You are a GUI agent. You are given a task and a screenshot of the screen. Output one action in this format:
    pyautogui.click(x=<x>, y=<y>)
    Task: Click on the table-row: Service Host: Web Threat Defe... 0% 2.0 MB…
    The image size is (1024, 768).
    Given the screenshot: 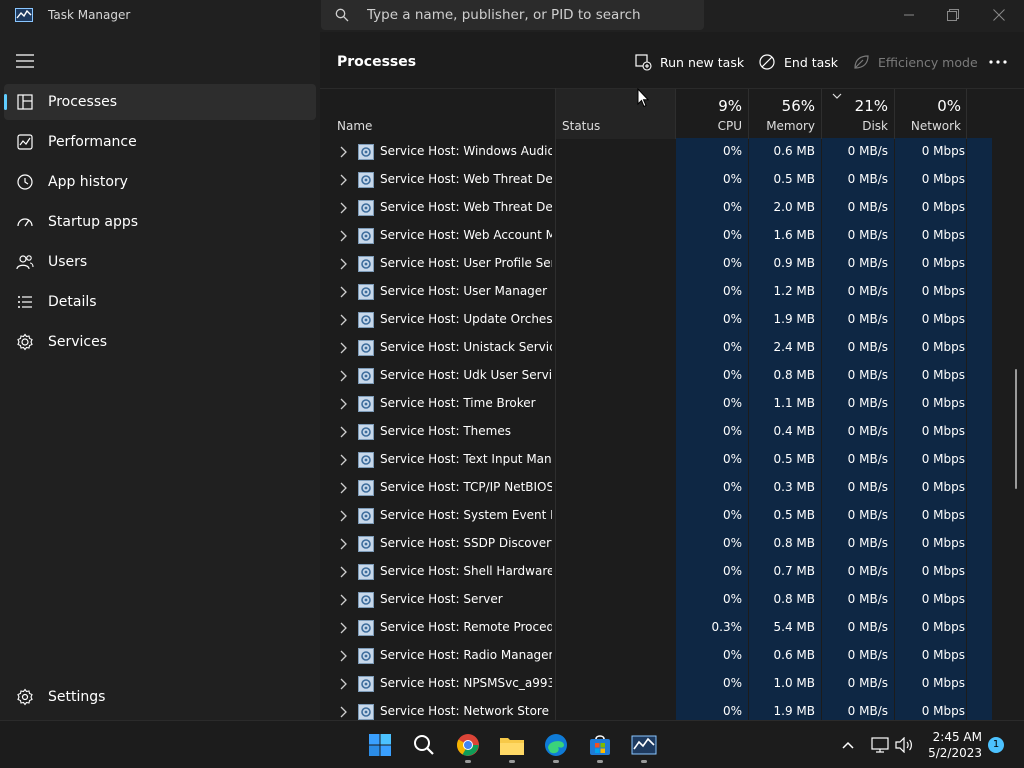 What is the action you would take?
    pyautogui.click(x=672, y=208)
    